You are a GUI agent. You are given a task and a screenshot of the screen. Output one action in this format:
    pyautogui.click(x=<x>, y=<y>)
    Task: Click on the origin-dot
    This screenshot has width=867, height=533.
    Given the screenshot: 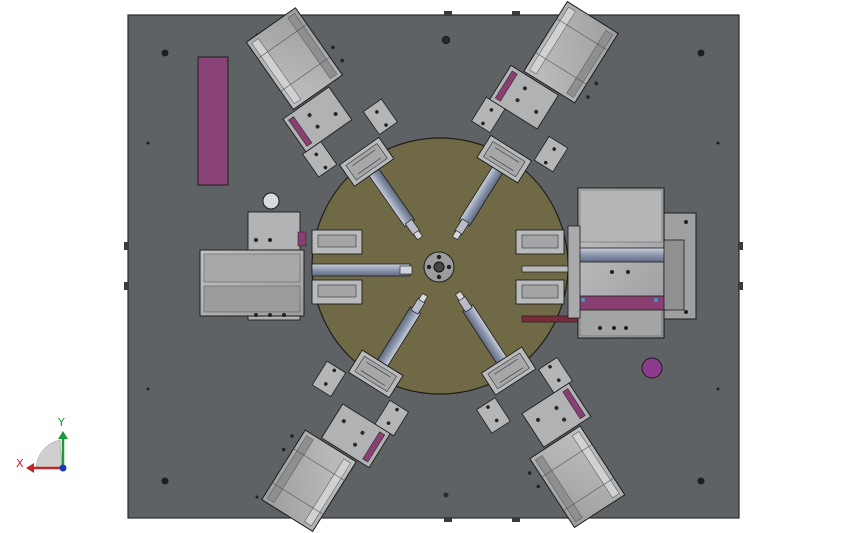 What is the action you would take?
    pyautogui.click(x=63, y=468)
    